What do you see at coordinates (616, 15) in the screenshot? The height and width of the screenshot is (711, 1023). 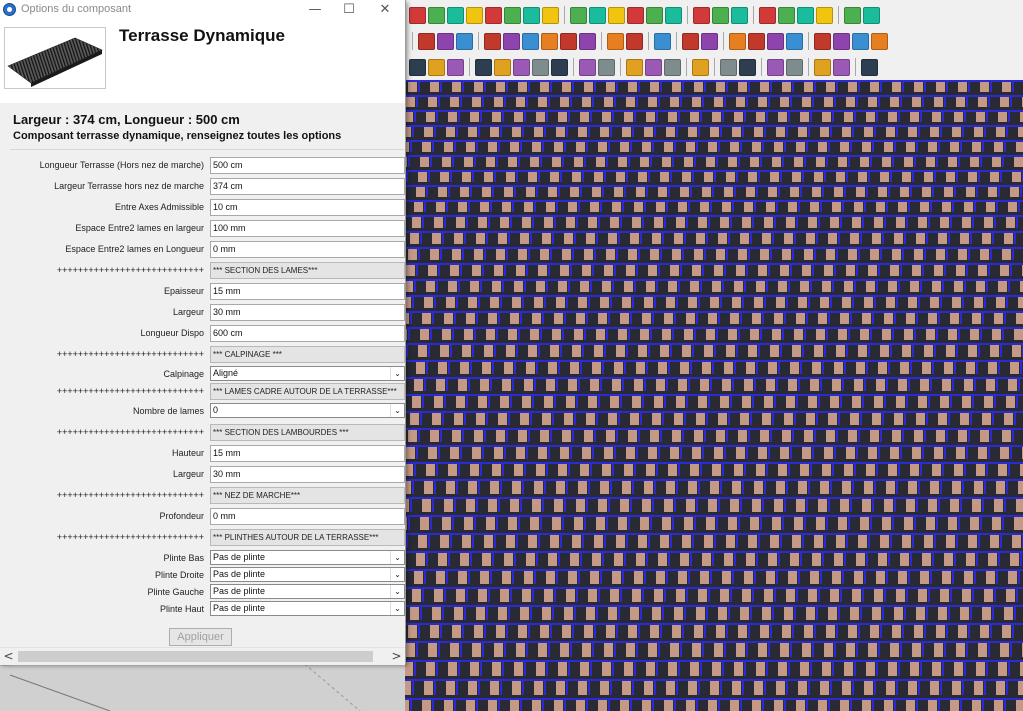 I see `view-front-icon` at bounding box center [616, 15].